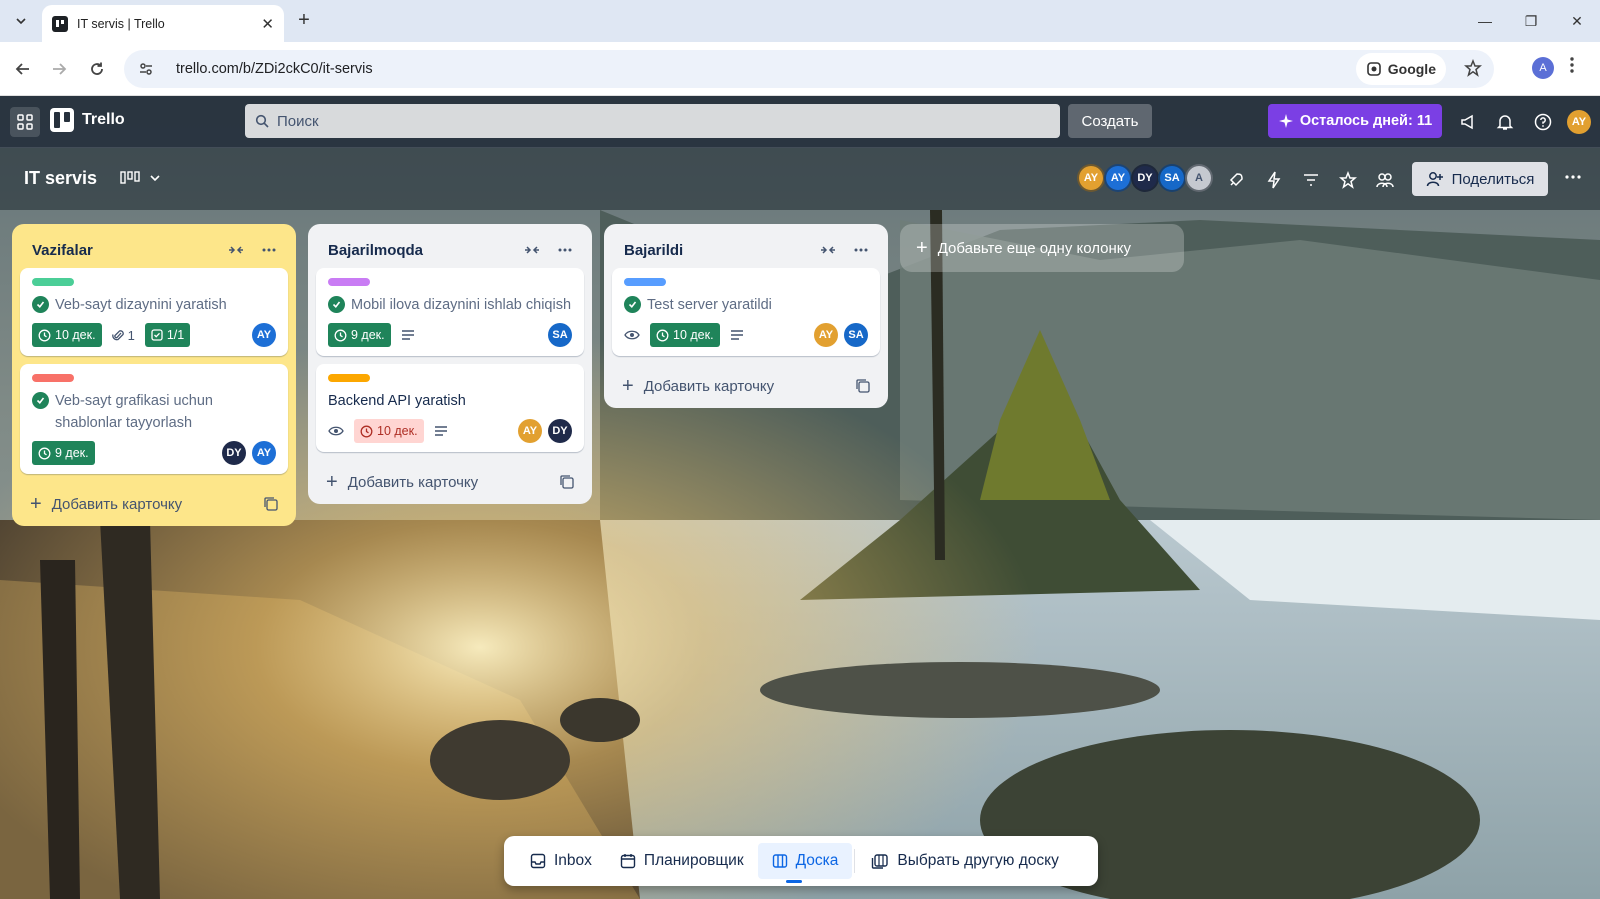  Describe the element at coordinates (298, 121) in the screenshot. I see `search-placeholder: Поиск` at that location.